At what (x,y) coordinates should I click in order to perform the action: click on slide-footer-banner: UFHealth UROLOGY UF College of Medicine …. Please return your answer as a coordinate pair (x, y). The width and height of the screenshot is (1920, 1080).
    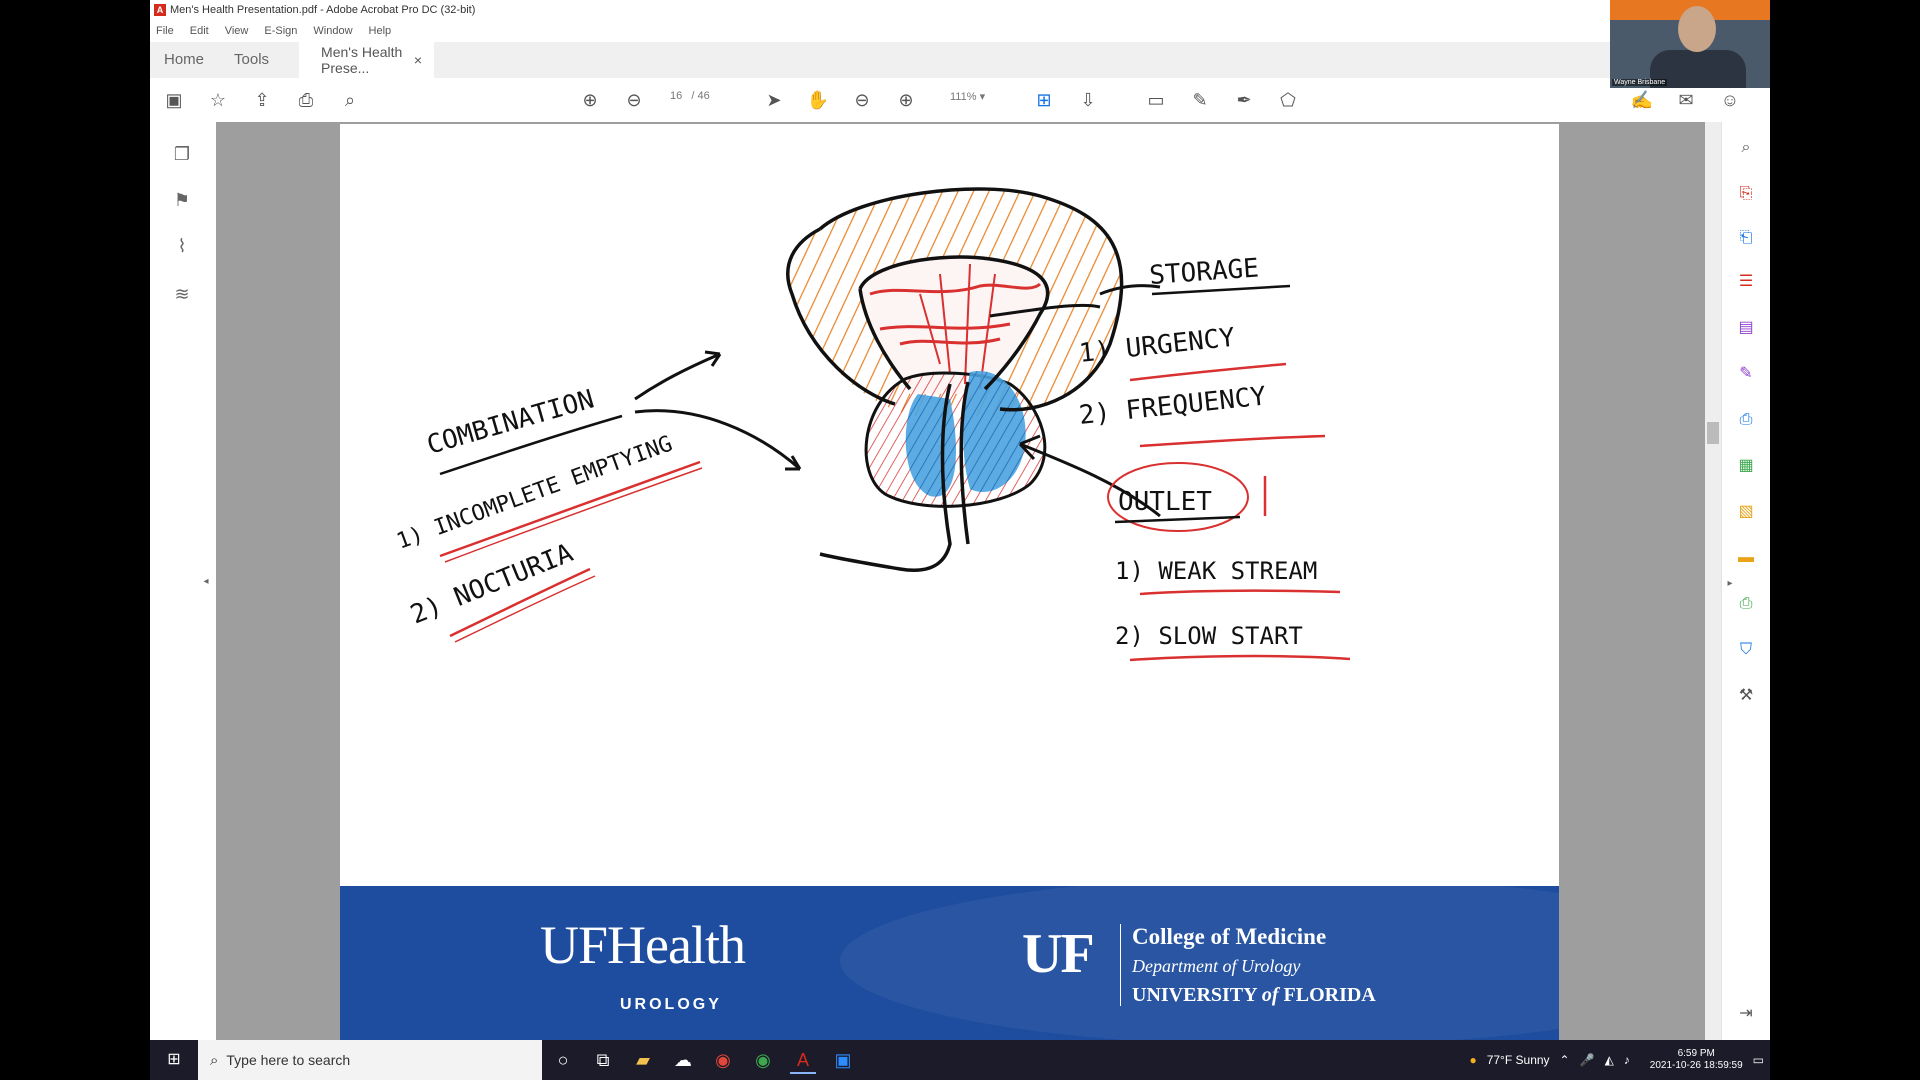
    Looking at the image, I should click on (949, 963).